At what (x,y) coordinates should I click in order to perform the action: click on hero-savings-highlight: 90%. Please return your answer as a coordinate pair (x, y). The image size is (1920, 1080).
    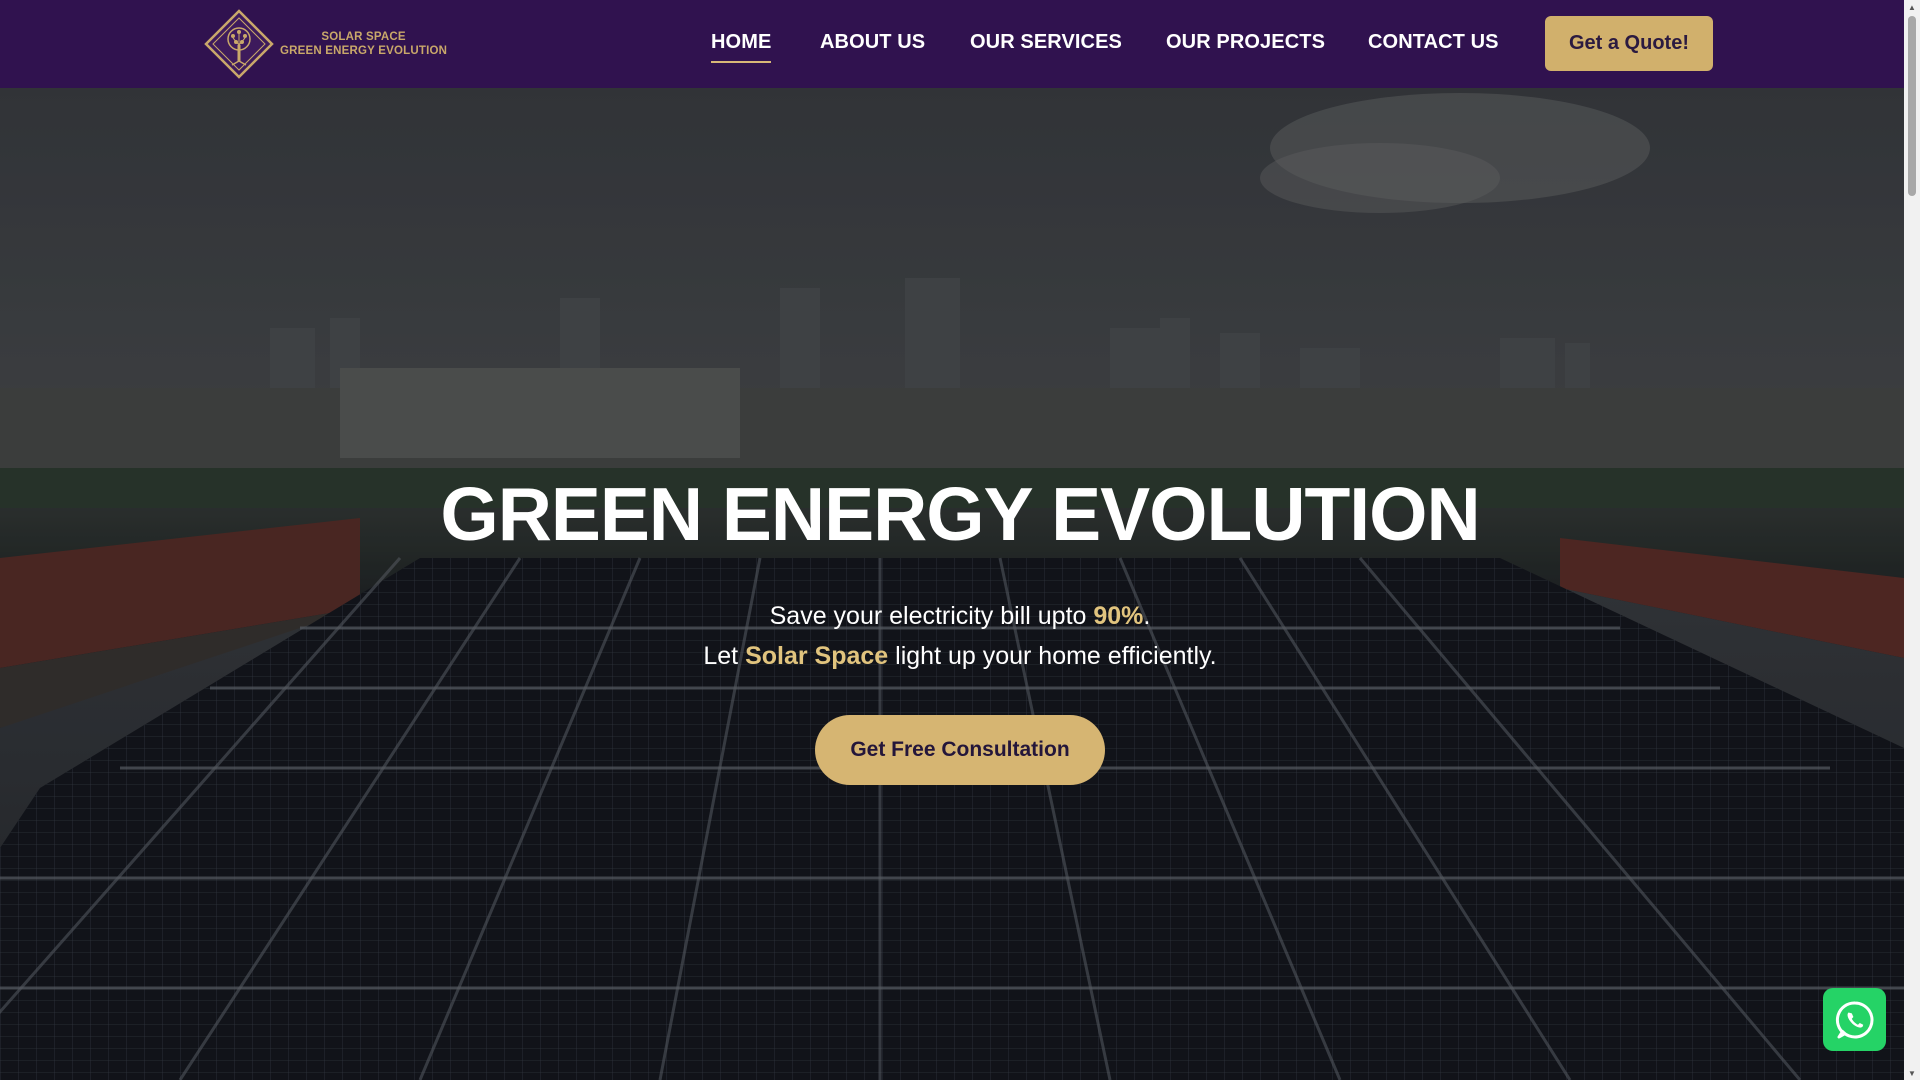
    Looking at the image, I should click on (1118, 616).